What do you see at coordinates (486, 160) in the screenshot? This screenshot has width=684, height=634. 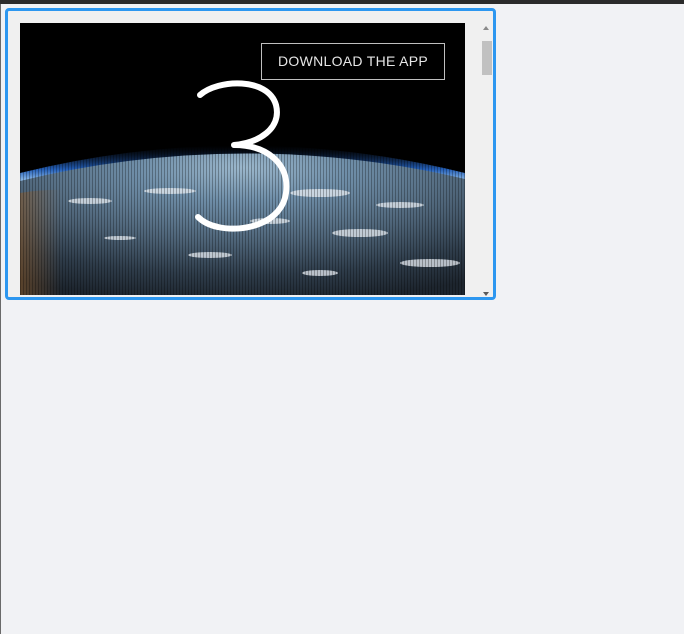 I see `vertical-scrollbar` at bounding box center [486, 160].